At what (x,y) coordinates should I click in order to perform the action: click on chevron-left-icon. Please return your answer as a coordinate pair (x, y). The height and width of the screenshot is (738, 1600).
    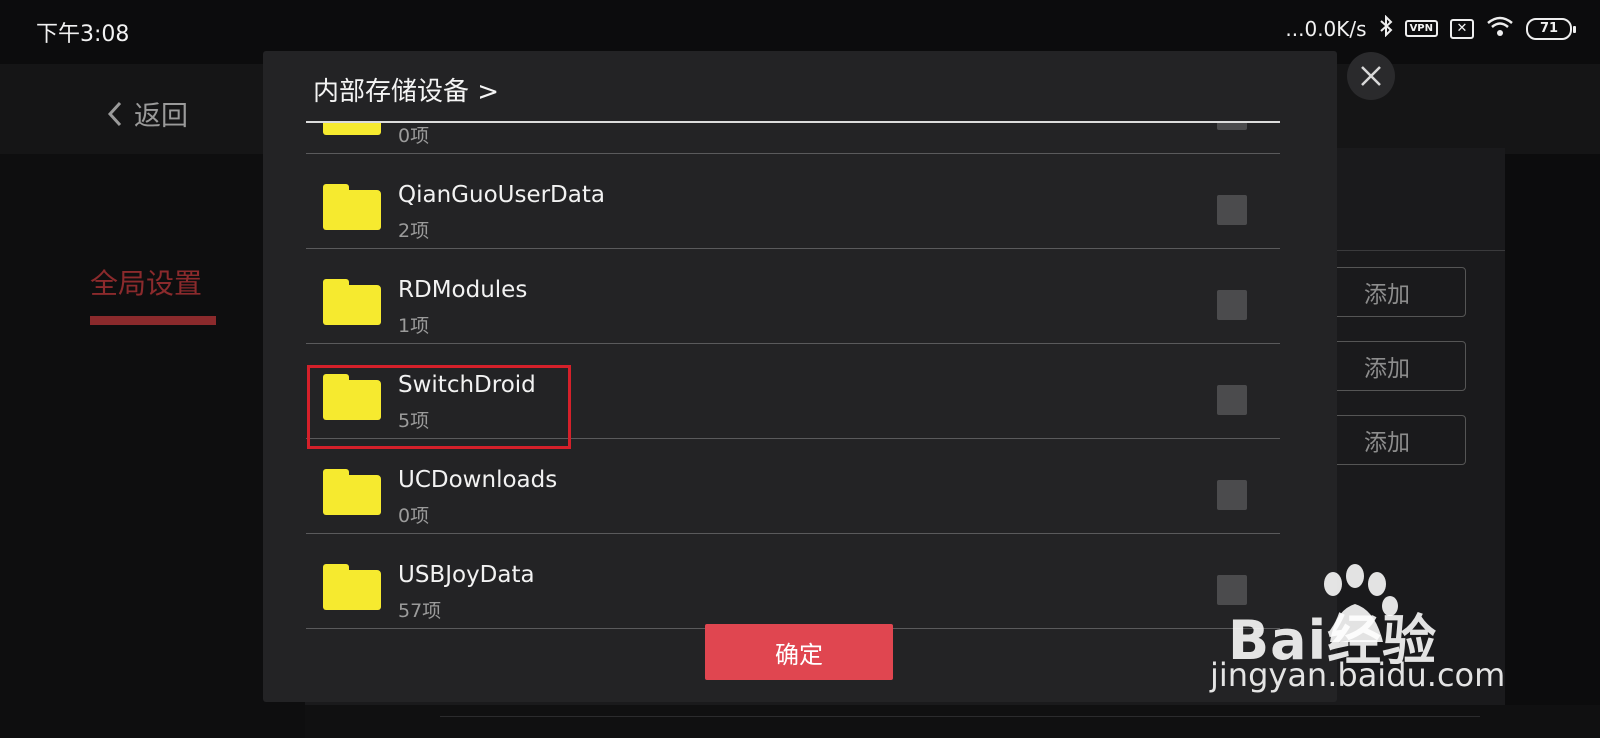
    Looking at the image, I should click on (114, 113).